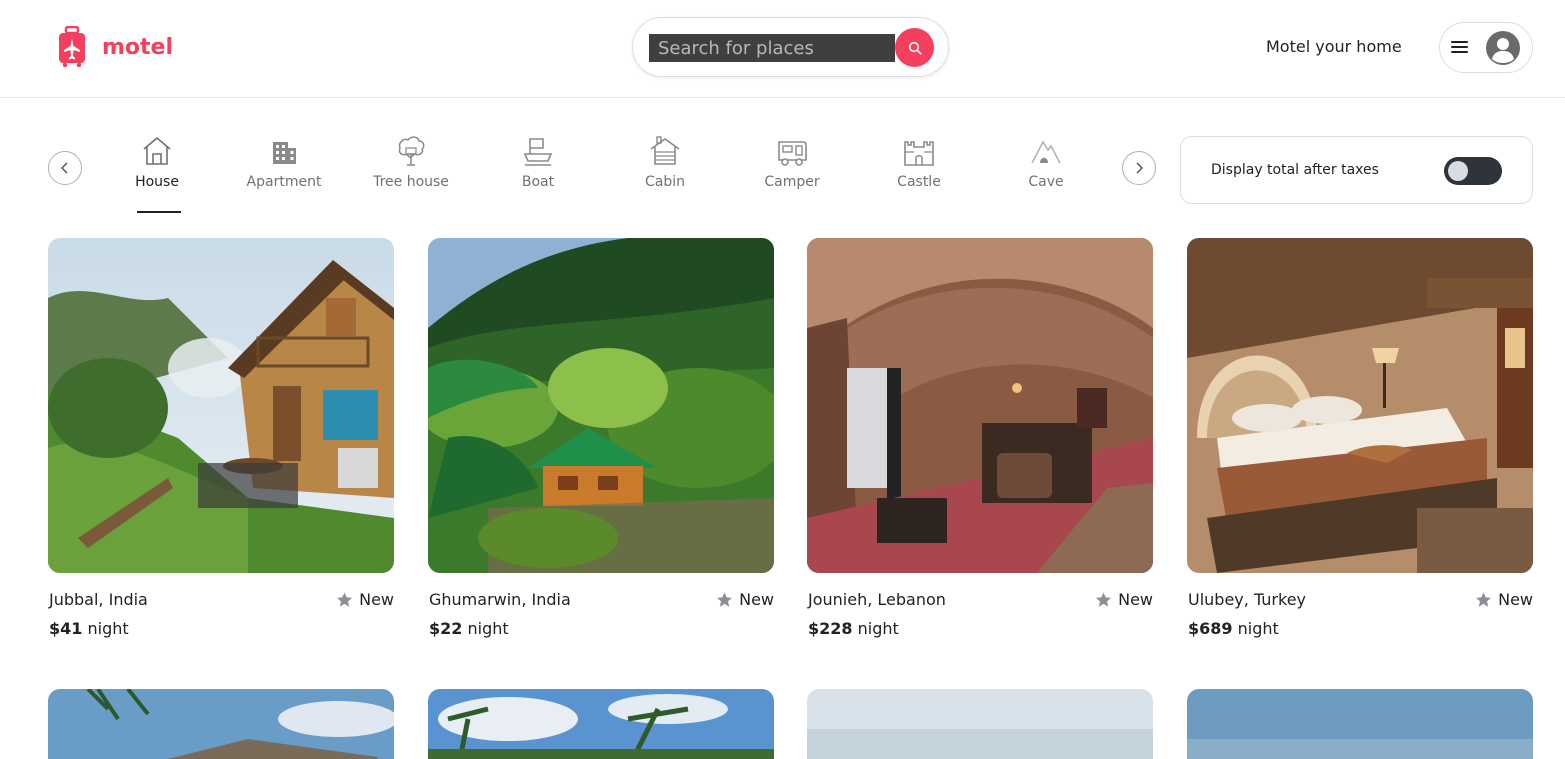 This screenshot has width=1565, height=759. What do you see at coordinates (792, 153) in the screenshot?
I see `camper-icon` at bounding box center [792, 153].